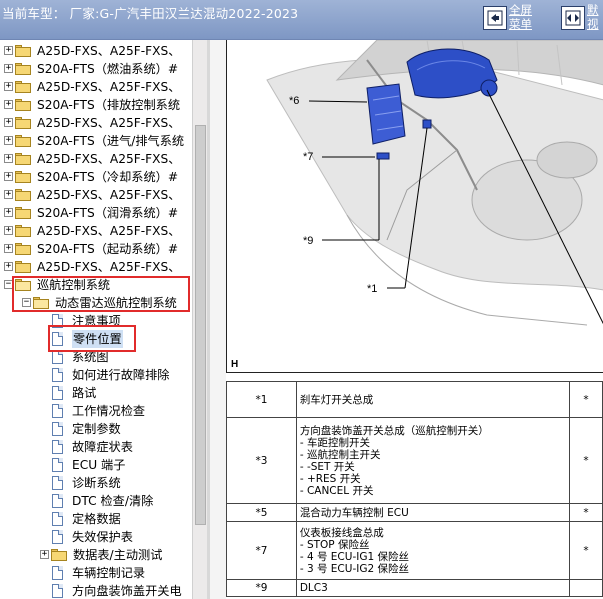 This screenshot has height=599, width=603. I want to click on part-description-line: - 巡航控制主开关, so click(340, 454).